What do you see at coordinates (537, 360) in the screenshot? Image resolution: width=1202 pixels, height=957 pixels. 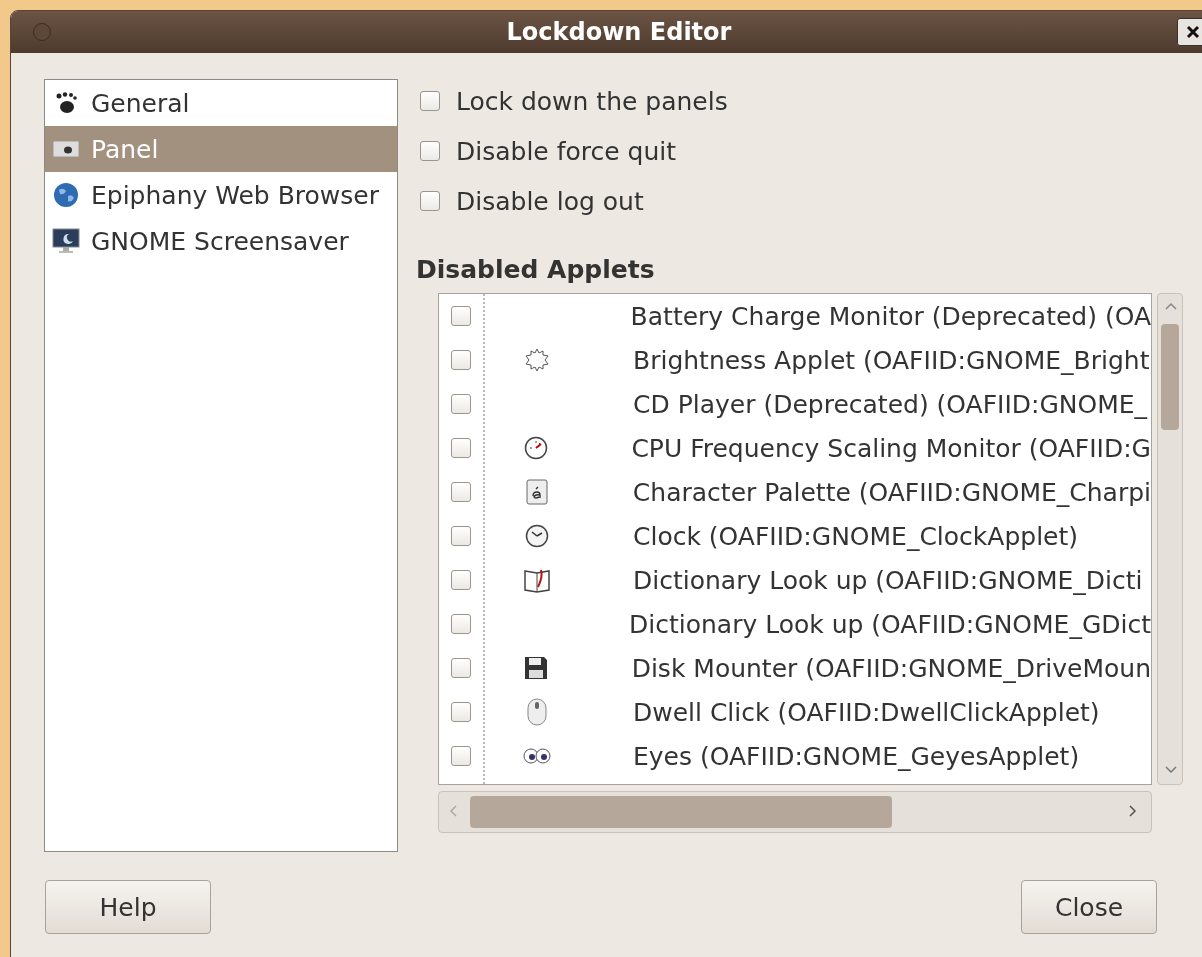 I see `gear-icon` at bounding box center [537, 360].